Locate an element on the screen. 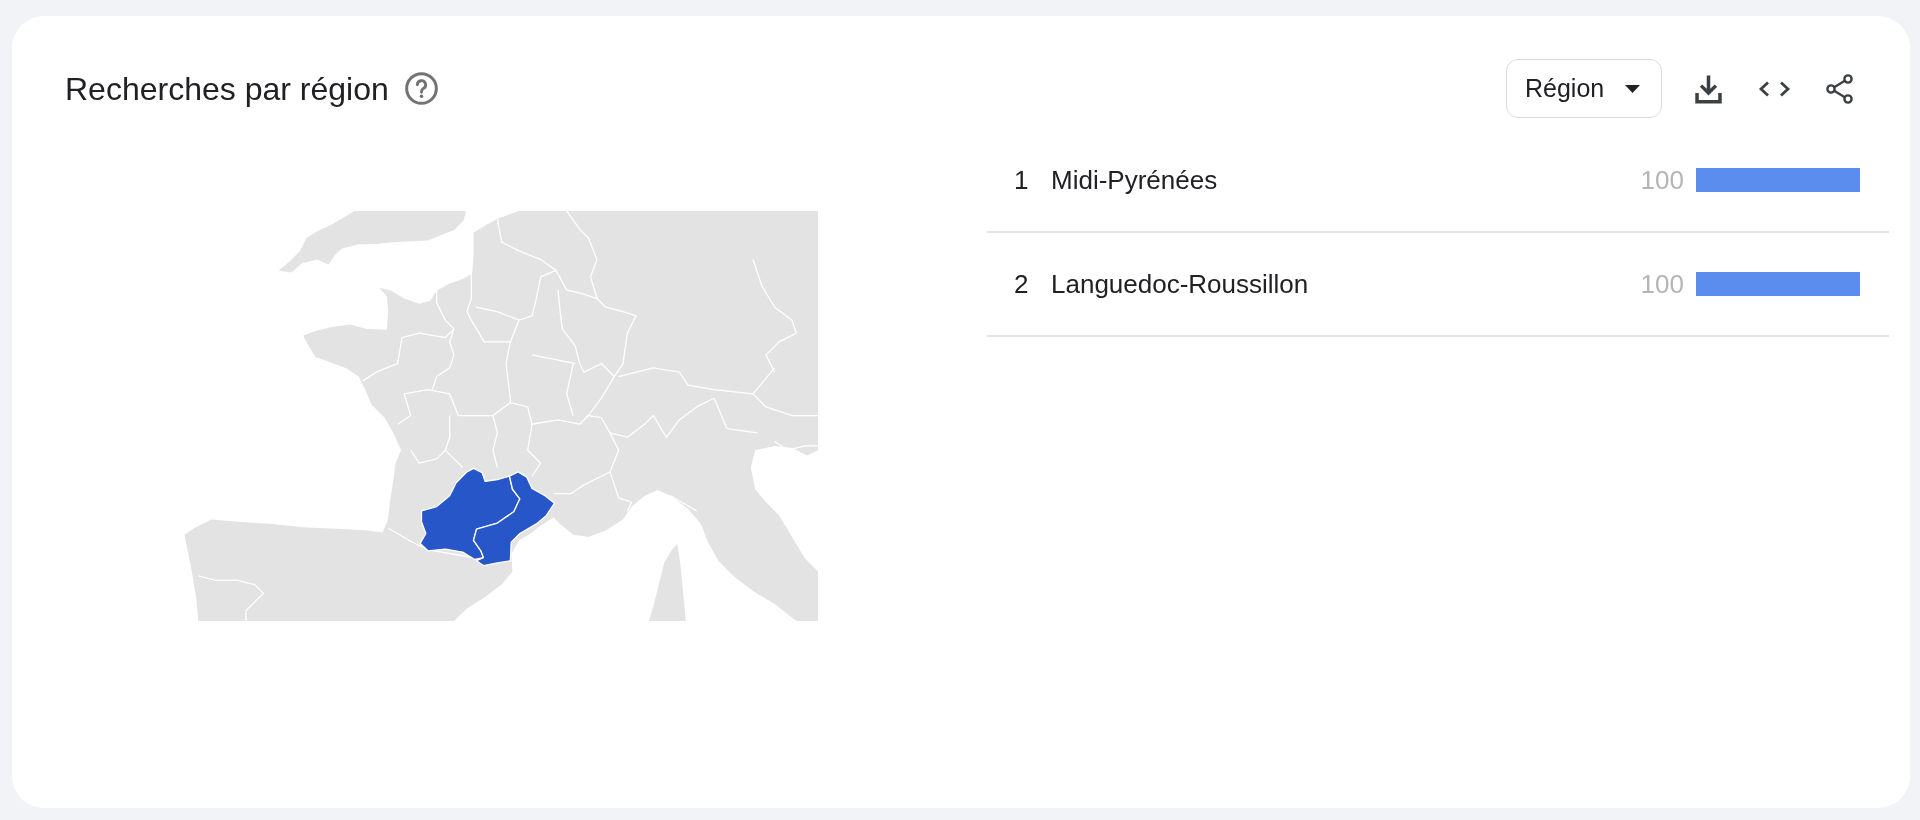 The height and width of the screenshot is (820, 1920). rank-number: 2 is located at coordinates (1022, 284).